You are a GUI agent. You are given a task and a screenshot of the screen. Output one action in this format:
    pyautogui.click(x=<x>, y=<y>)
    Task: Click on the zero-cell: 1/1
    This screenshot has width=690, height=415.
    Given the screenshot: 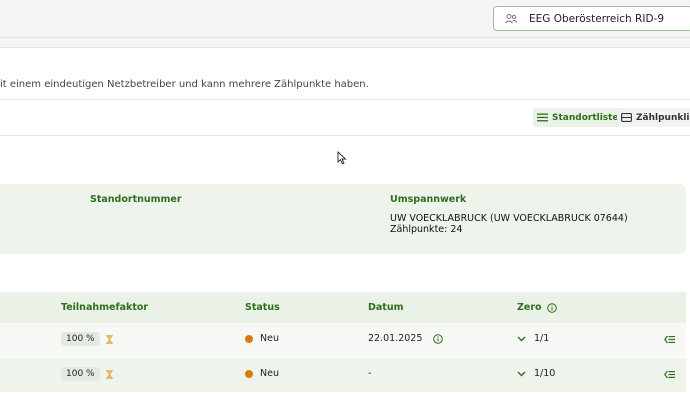 What is the action you would take?
    pyautogui.click(x=533, y=338)
    